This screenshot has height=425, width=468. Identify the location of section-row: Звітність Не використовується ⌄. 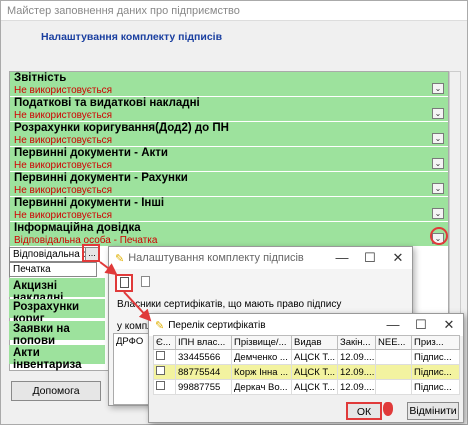
(229, 84).